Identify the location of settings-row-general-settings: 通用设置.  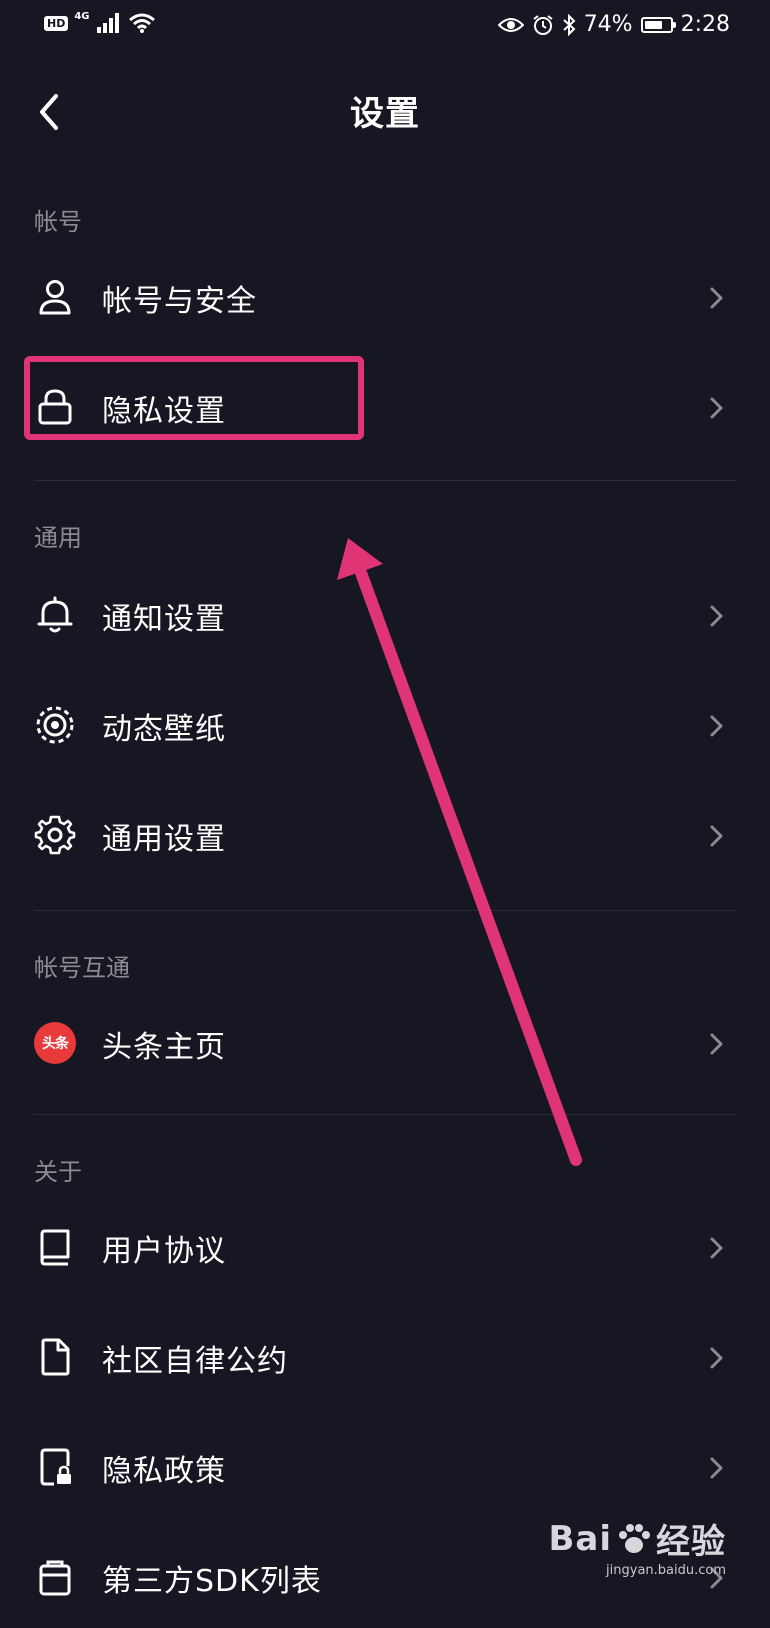
(385, 836).